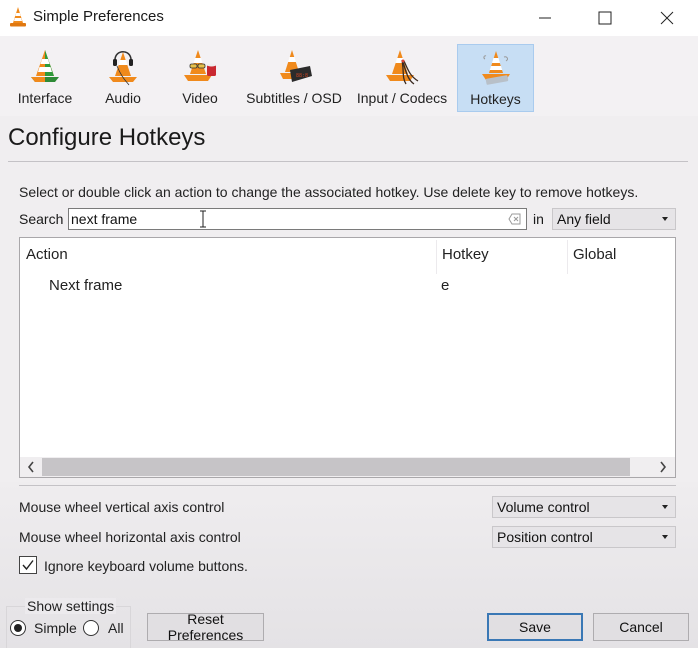 This screenshot has height=648, width=698. I want to click on vertical-axis-select: Volume control, so click(584, 507).